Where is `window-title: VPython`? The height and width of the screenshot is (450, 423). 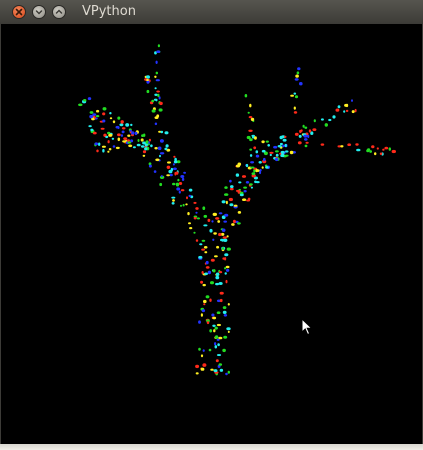
window-title: VPython is located at coordinates (109, 11).